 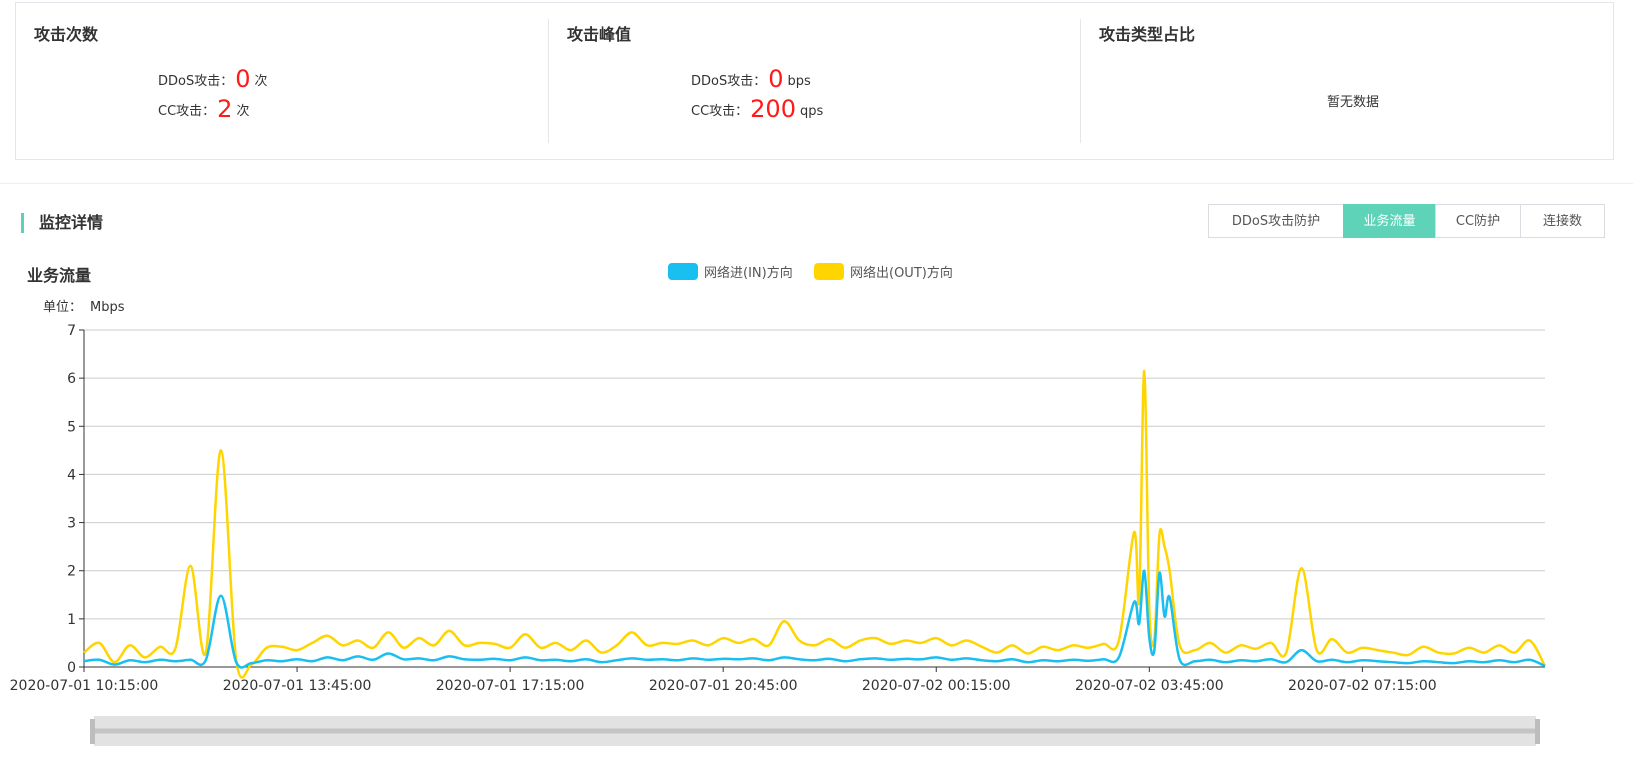 I want to click on tab-ddos-protection: DDoS攻击防护, so click(x=1276, y=221).